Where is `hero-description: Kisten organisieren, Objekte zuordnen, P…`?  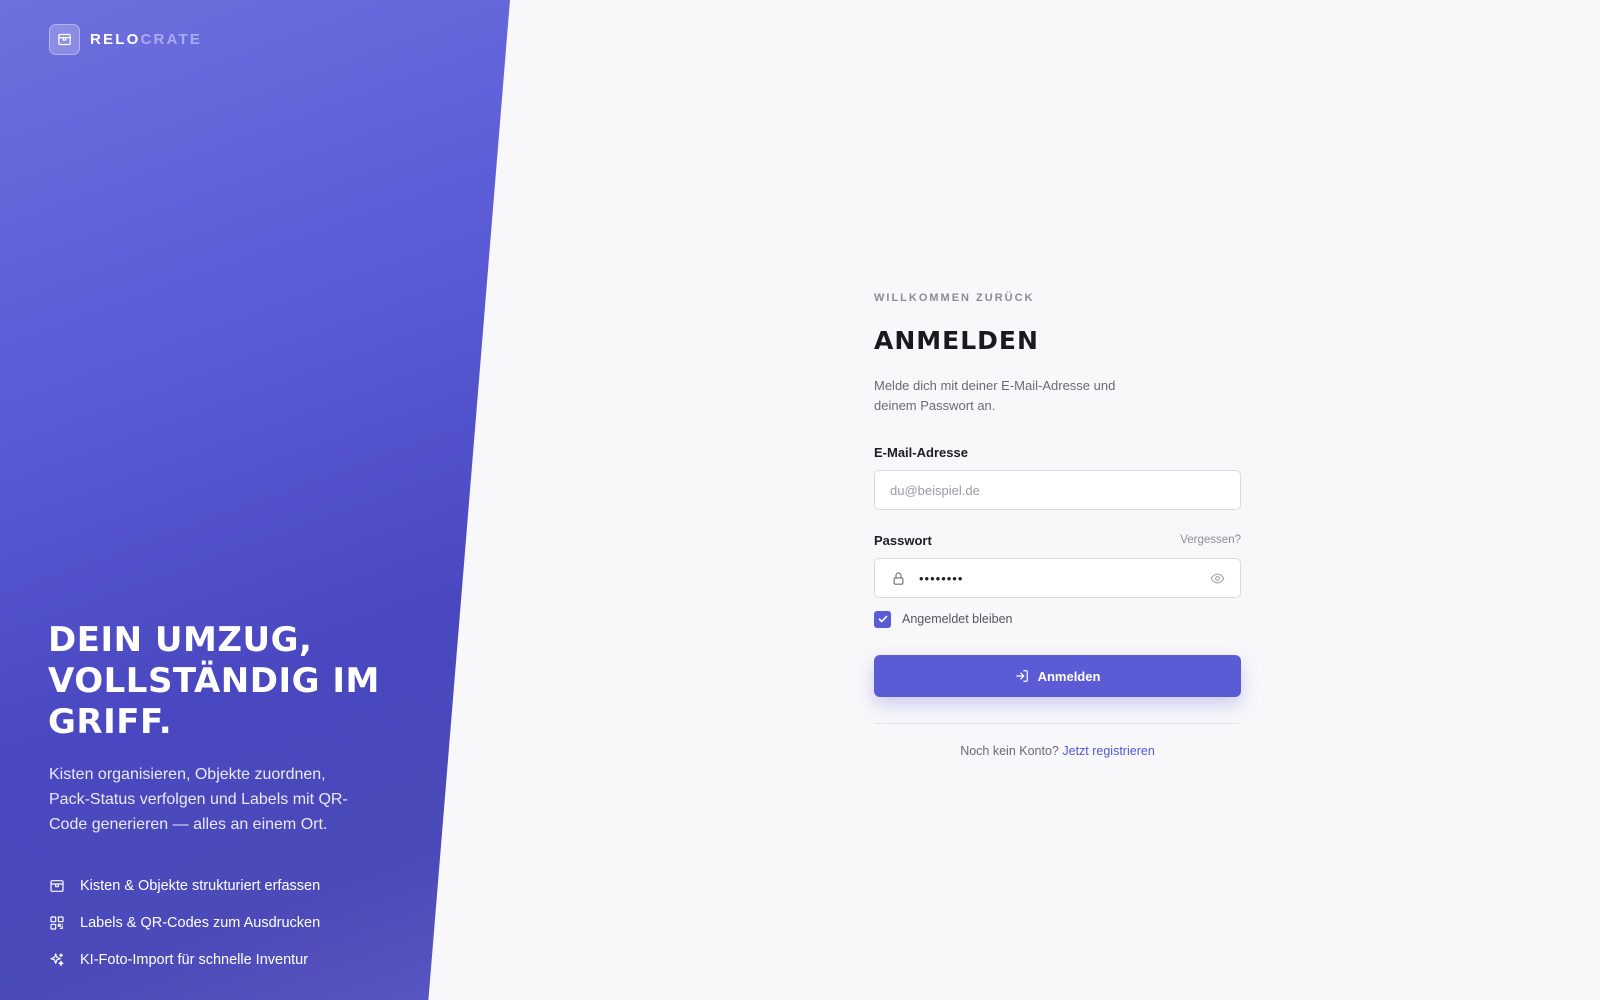 hero-description: Kisten organisieren, Objekte zuordnen, P… is located at coordinates (198, 799).